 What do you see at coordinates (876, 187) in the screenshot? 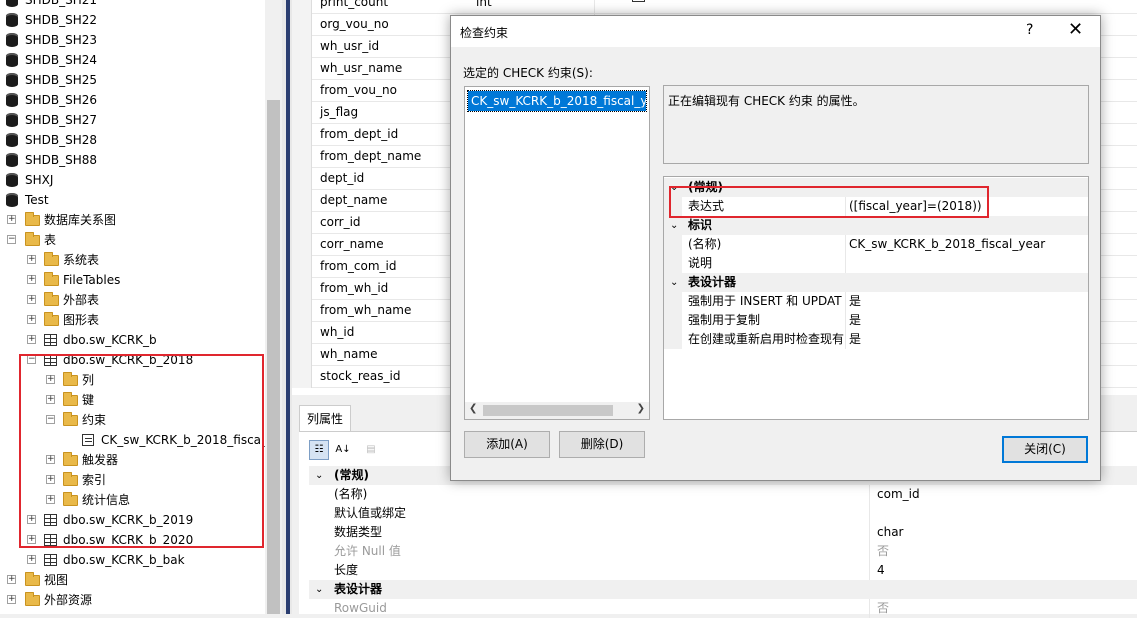
I see `property-category: ⌄ (常规)` at bounding box center [876, 187].